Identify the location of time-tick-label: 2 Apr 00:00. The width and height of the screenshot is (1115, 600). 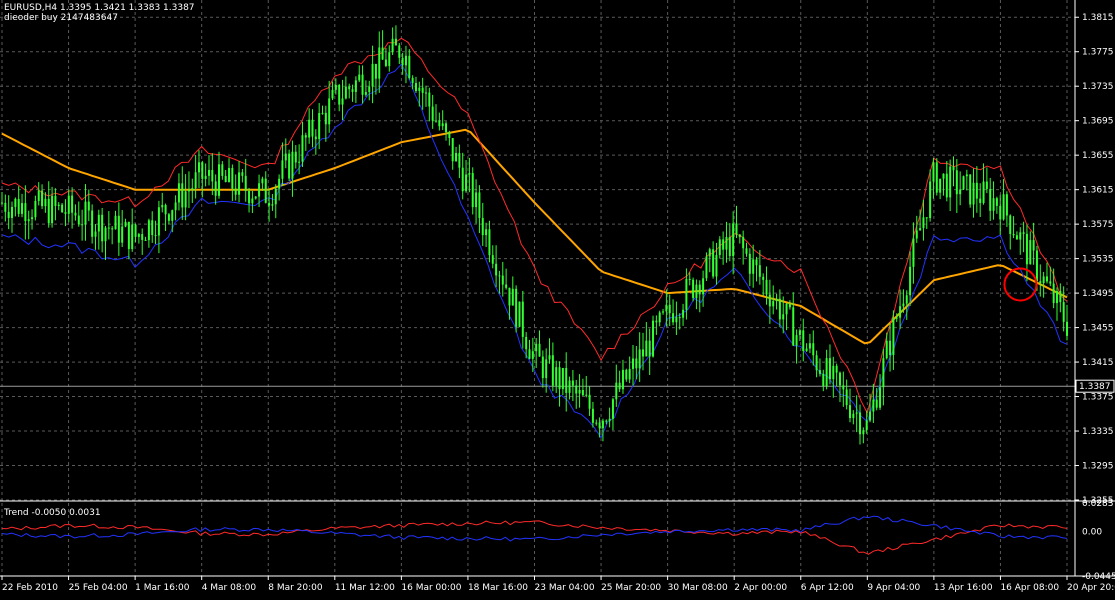
(760, 588).